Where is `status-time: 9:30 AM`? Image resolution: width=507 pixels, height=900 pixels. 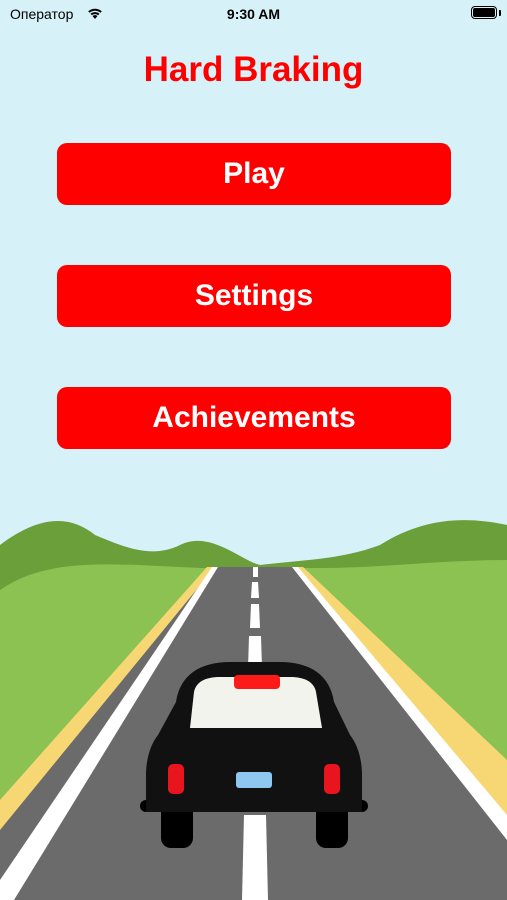 status-time: 9:30 AM is located at coordinates (253, 14).